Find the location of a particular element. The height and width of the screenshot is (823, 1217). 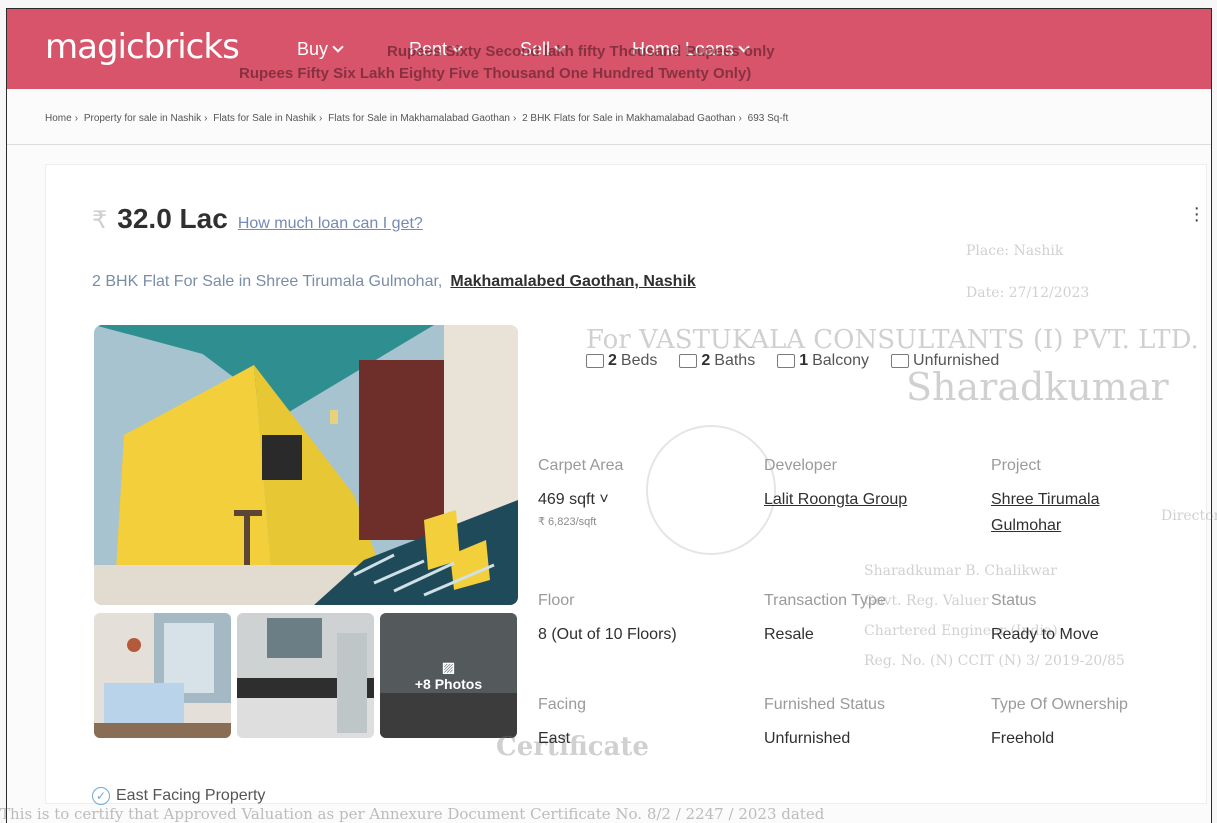

price-per-sqft: ₹ 6,823/sqft is located at coordinates (567, 522).